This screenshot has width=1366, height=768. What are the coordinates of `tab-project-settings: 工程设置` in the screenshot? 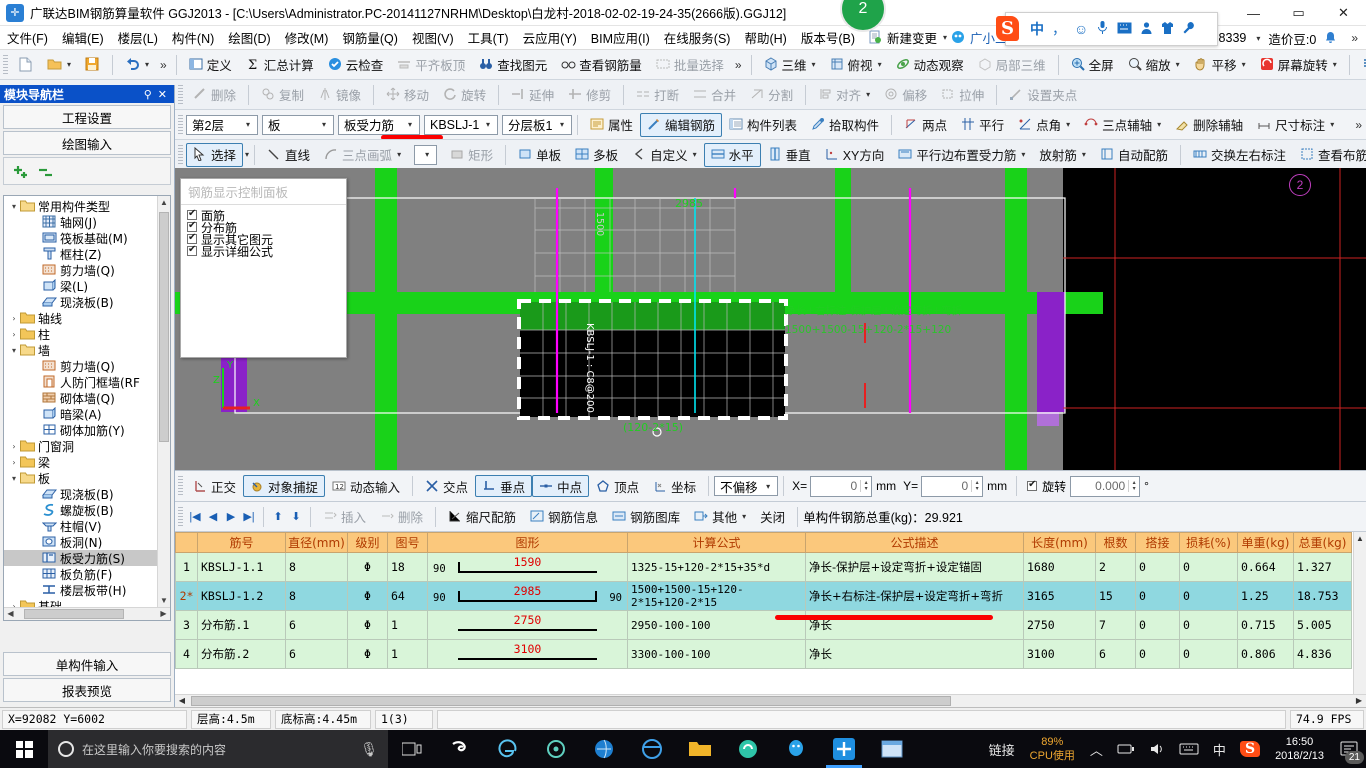 It's located at (87, 117).